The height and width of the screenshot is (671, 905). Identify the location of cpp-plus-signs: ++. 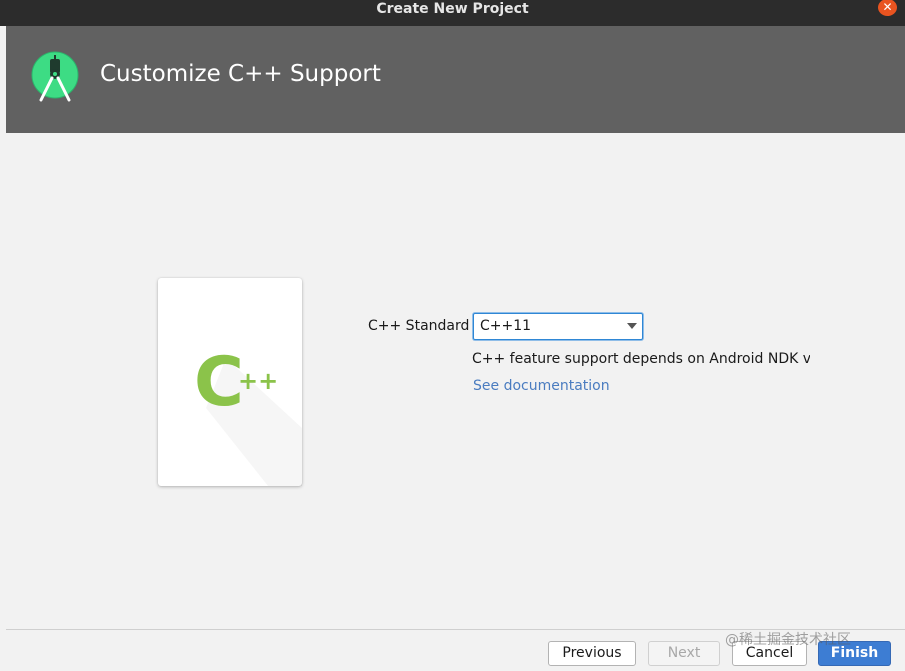
(258, 381).